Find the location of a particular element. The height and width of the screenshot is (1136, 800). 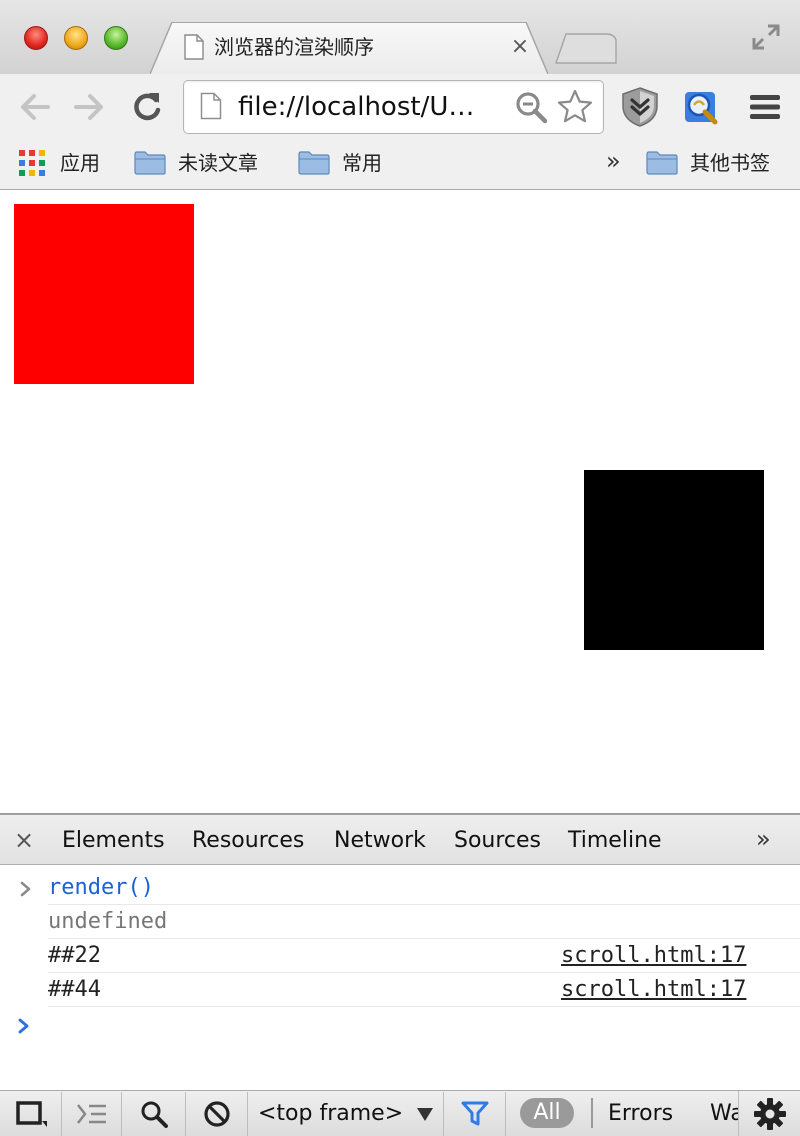

tab-timeline: Timeline is located at coordinates (615, 841).